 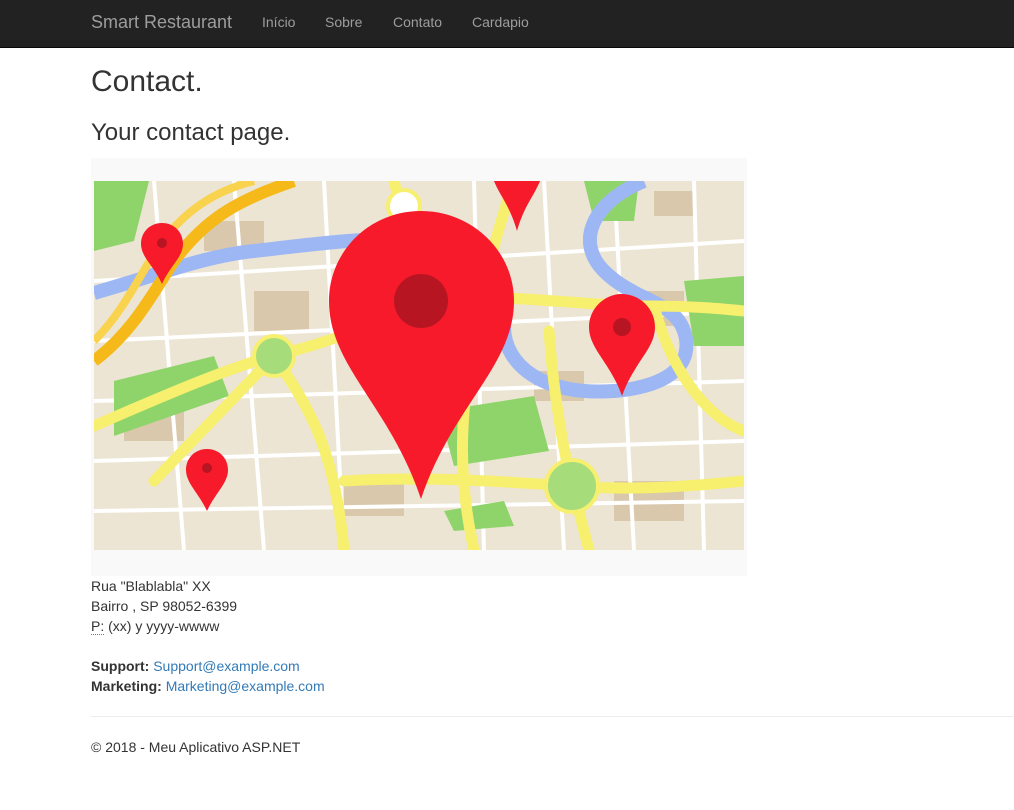 What do you see at coordinates (278, 22) in the screenshot?
I see `nav-link-inicio: Início` at bounding box center [278, 22].